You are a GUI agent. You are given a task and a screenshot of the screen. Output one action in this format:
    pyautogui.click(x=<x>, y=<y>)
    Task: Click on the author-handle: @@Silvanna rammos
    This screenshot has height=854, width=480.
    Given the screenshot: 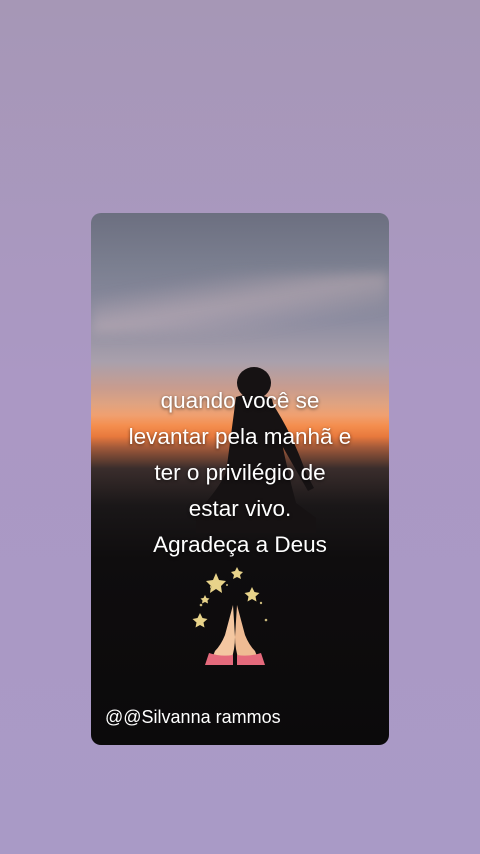 What is the action you would take?
    pyautogui.click(x=193, y=717)
    